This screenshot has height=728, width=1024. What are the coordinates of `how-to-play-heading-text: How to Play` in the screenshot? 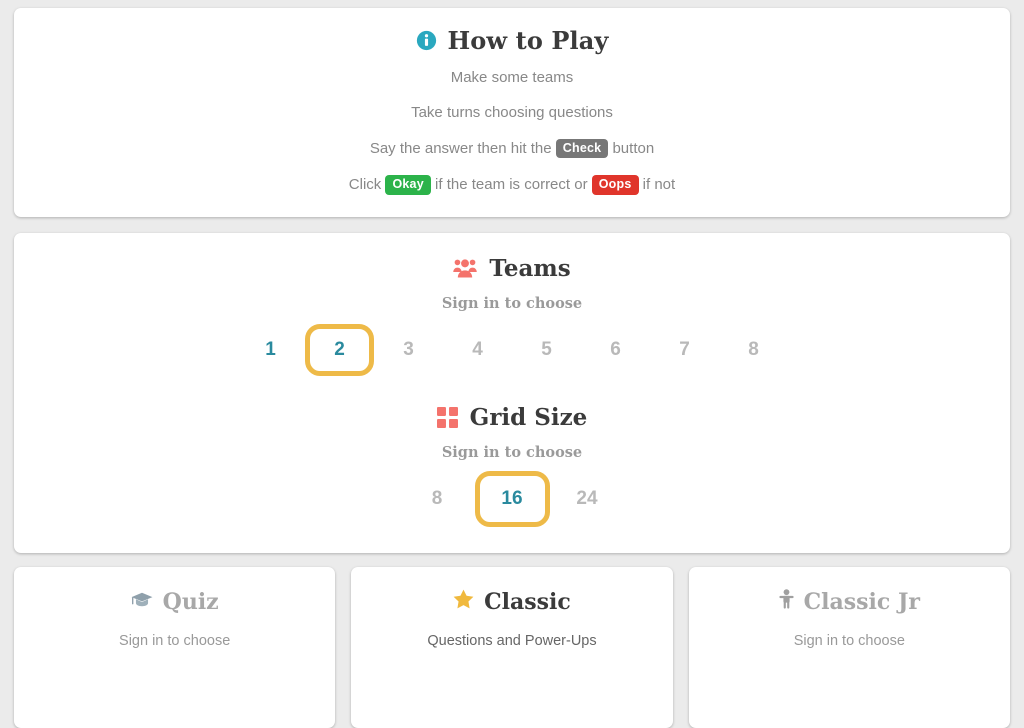 It's located at (528, 40).